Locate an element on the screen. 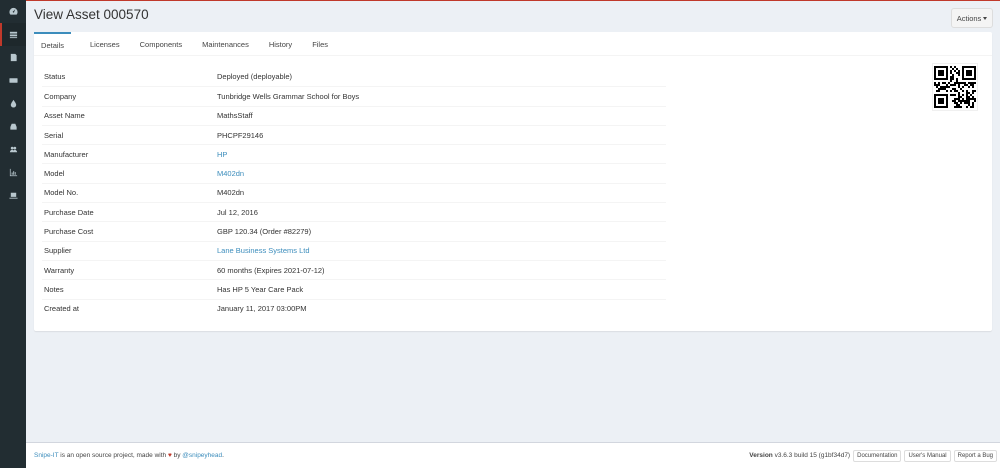 The image size is (1000, 468). detail-row-manufacturer: Manufacturer HP is located at coordinates (354, 153).